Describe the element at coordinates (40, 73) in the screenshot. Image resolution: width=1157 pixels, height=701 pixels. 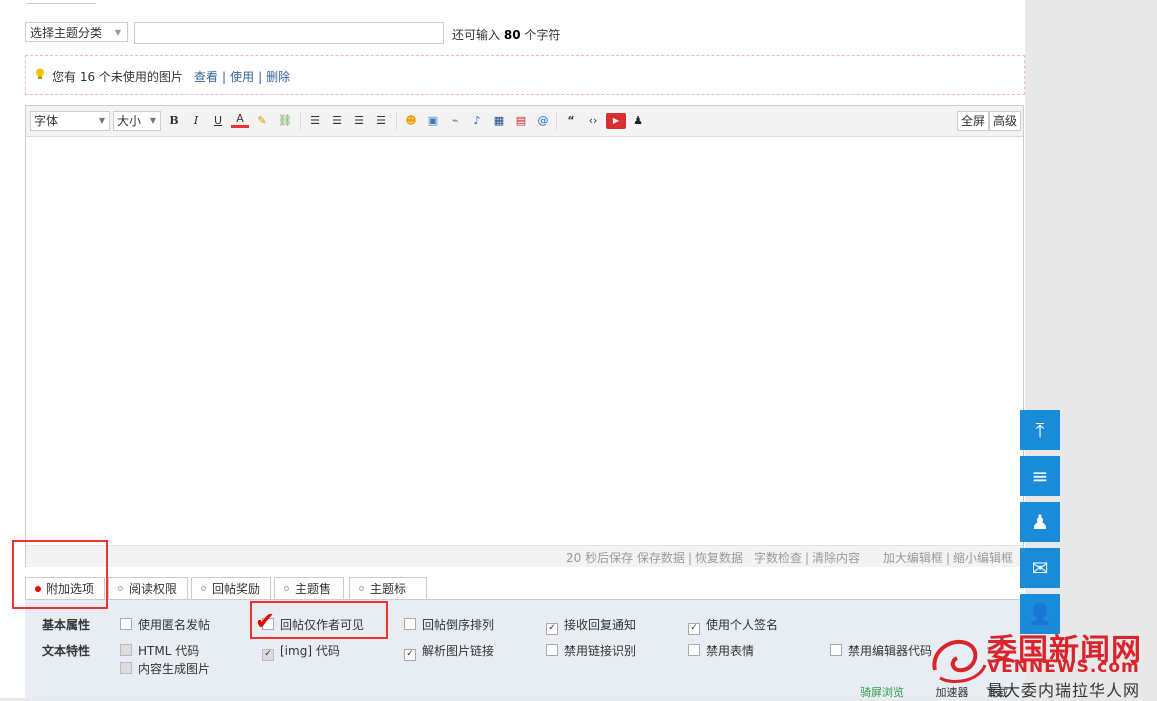
I see `lightbulb-icon` at that location.